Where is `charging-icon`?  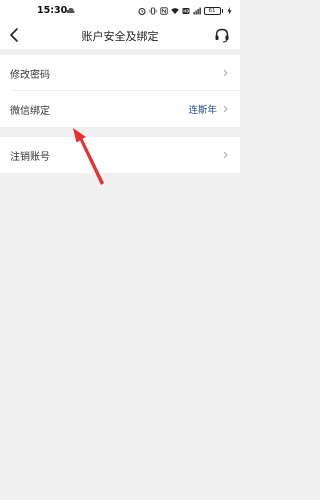
charging-icon is located at coordinates (229, 11).